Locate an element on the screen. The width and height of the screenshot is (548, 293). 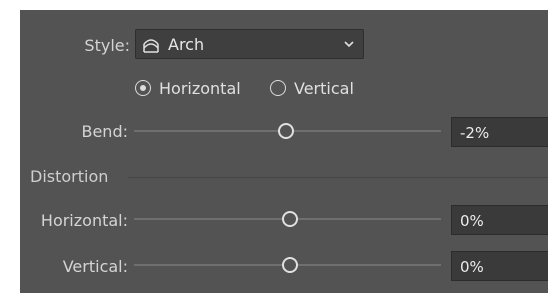
horizontal-distortion-slider is located at coordinates (287, 219).